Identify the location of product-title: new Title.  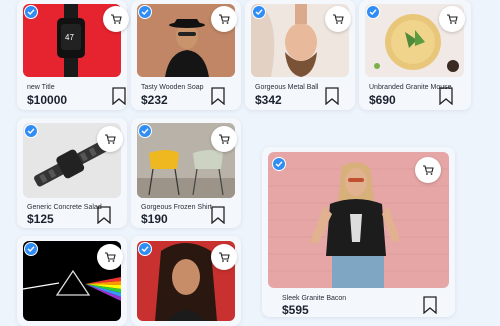
(41, 87).